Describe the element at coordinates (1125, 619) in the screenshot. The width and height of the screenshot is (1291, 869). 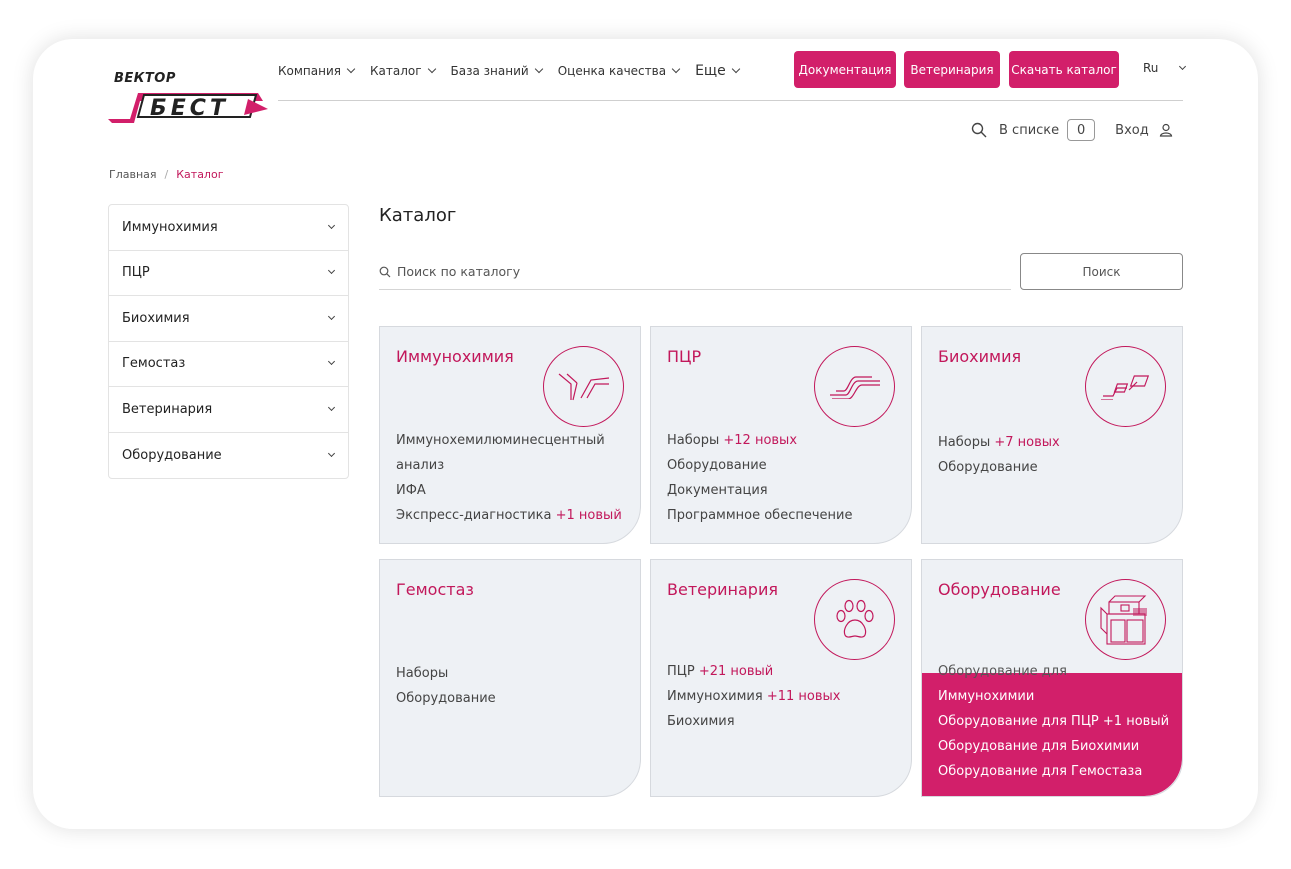
I see `analyzer-icon` at that location.